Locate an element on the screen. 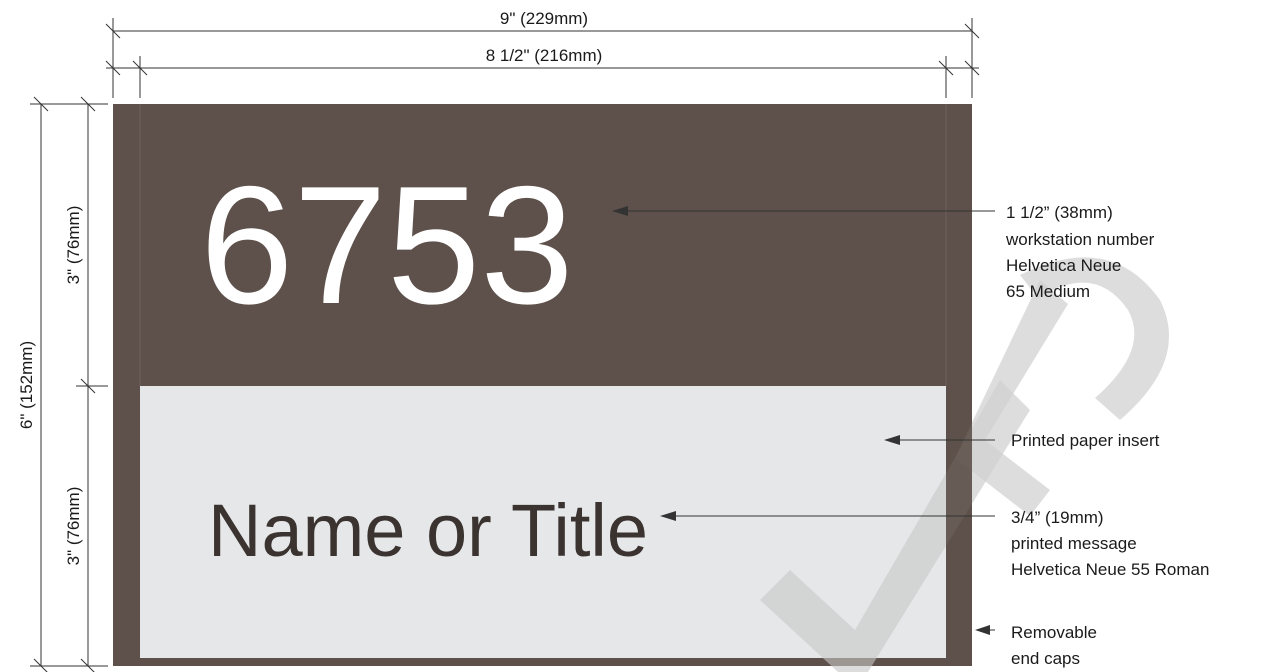 The image size is (1268, 672). end-caps-line1: Removable is located at coordinates (1054, 632).